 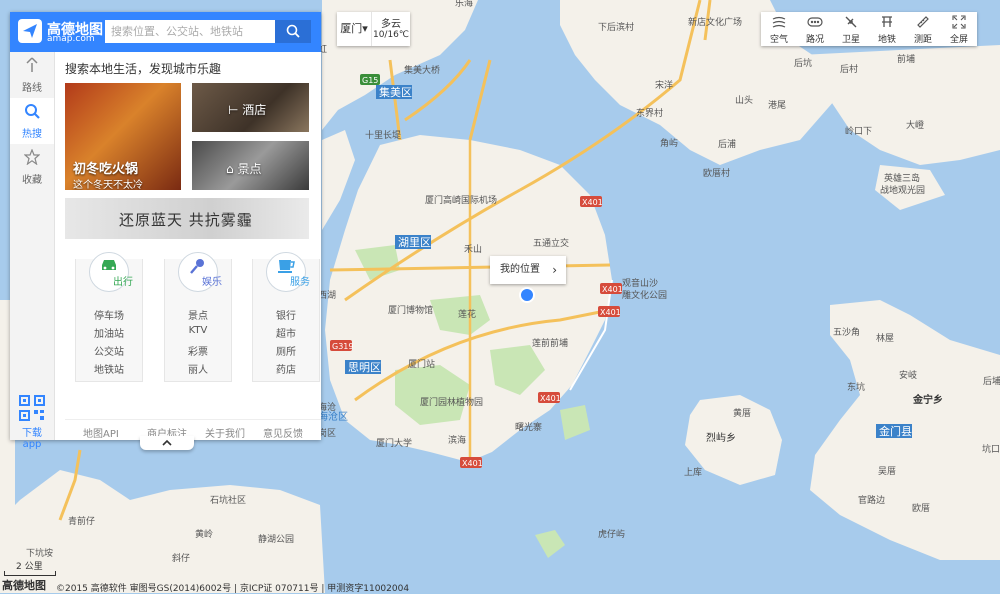 I want to click on search-button, so click(x=293, y=31).